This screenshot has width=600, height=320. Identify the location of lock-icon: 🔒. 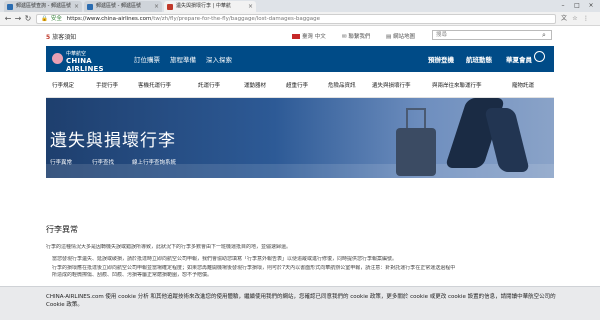
(44, 19).